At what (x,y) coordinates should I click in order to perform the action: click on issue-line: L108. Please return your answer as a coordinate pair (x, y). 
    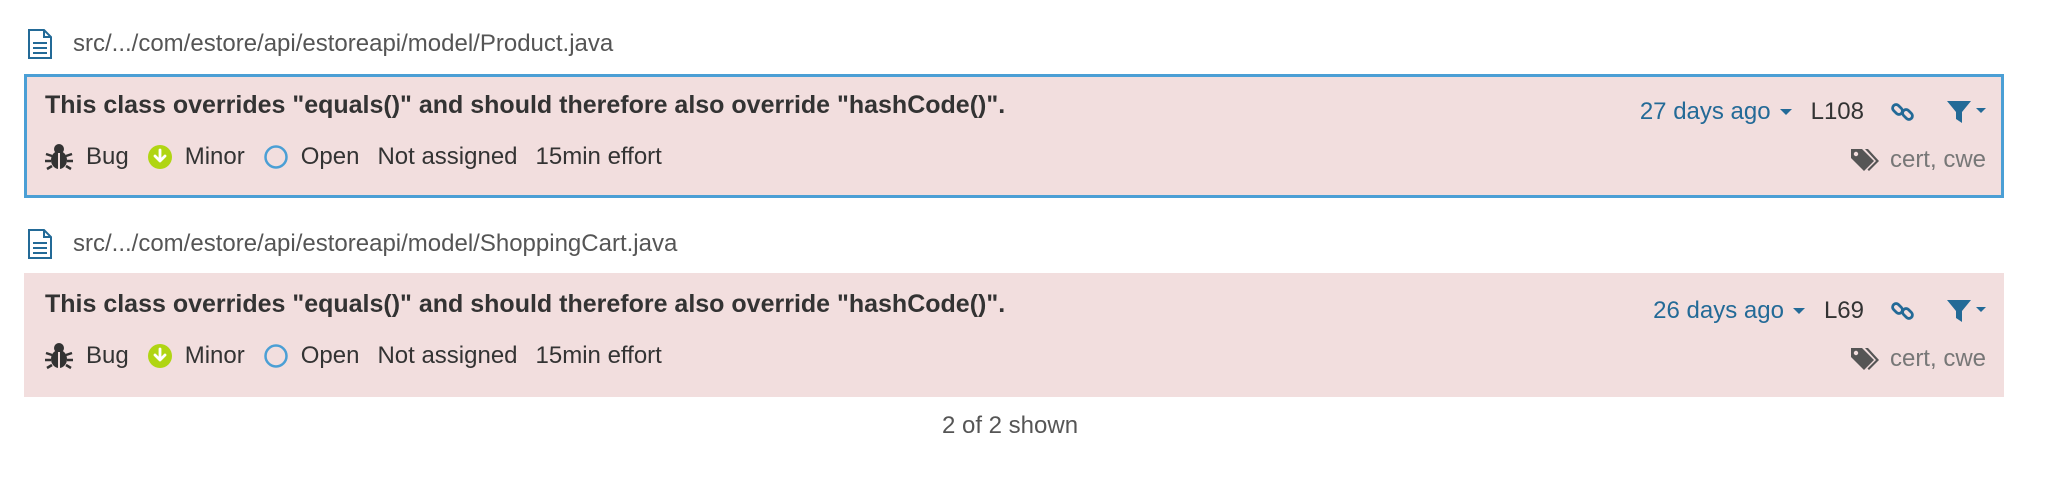
    Looking at the image, I should click on (1837, 112).